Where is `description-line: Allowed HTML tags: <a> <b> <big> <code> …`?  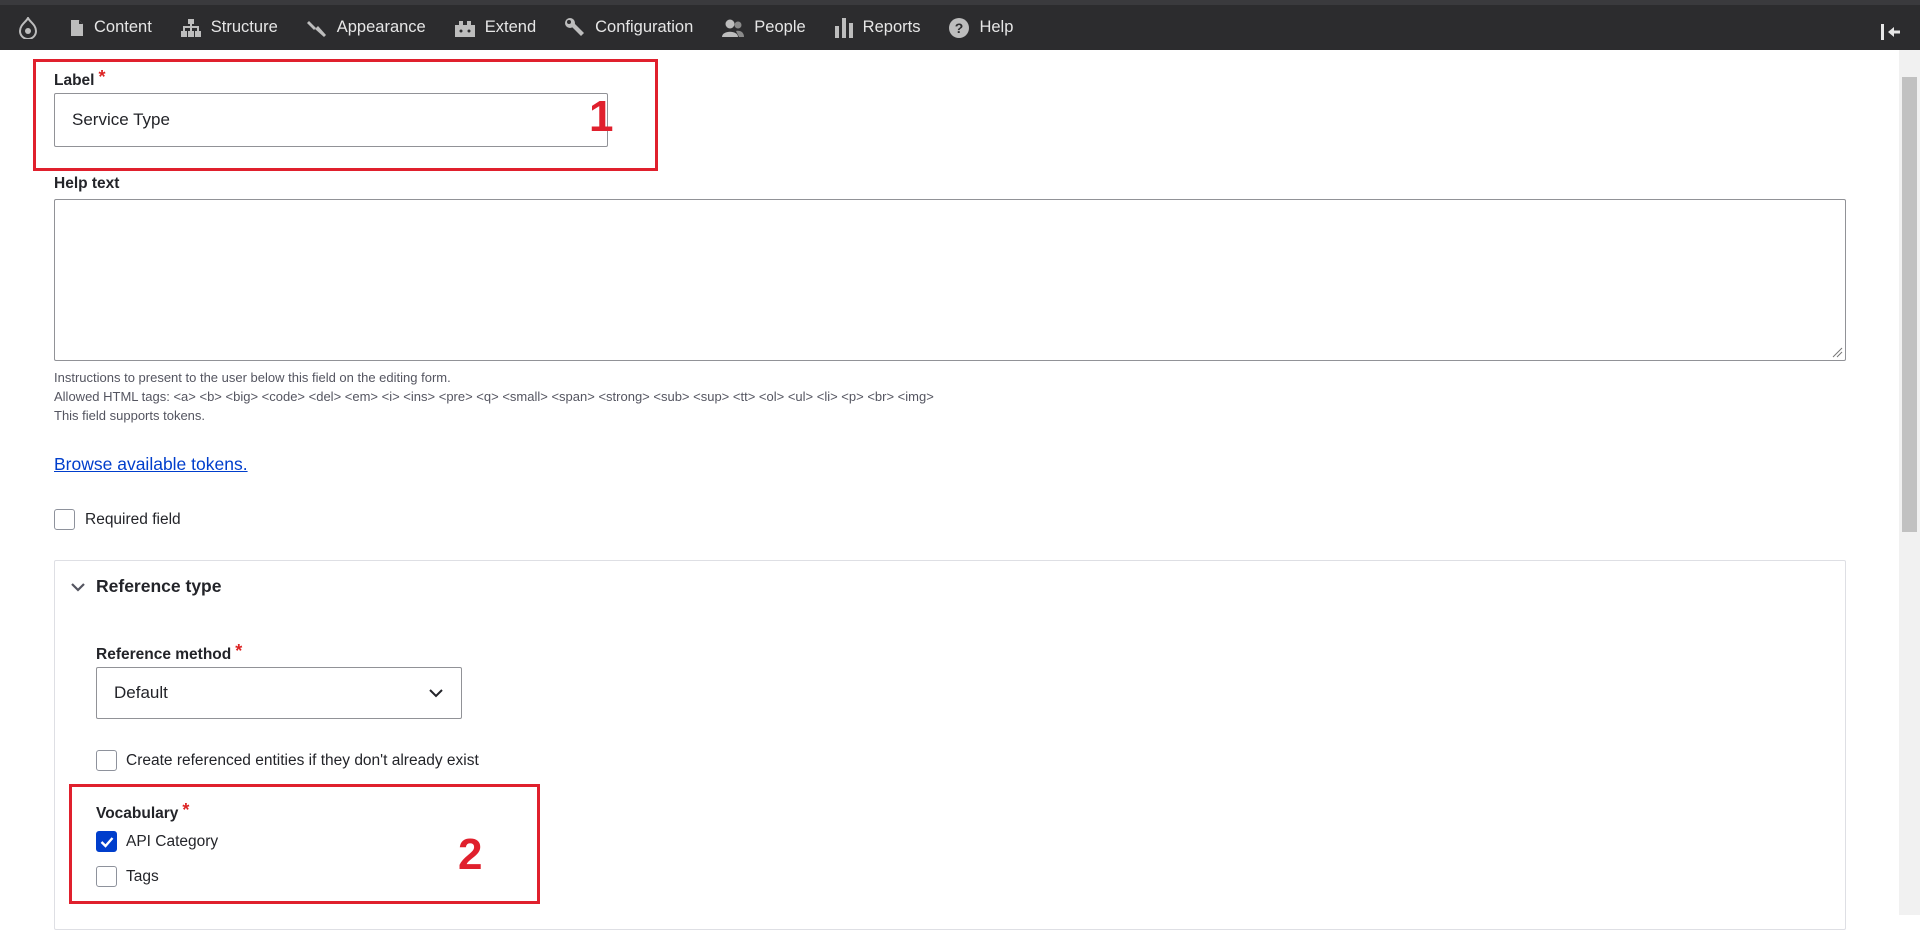
description-line: Allowed HTML tags: <a> <b> <big> <code> … is located at coordinates (494, 396).